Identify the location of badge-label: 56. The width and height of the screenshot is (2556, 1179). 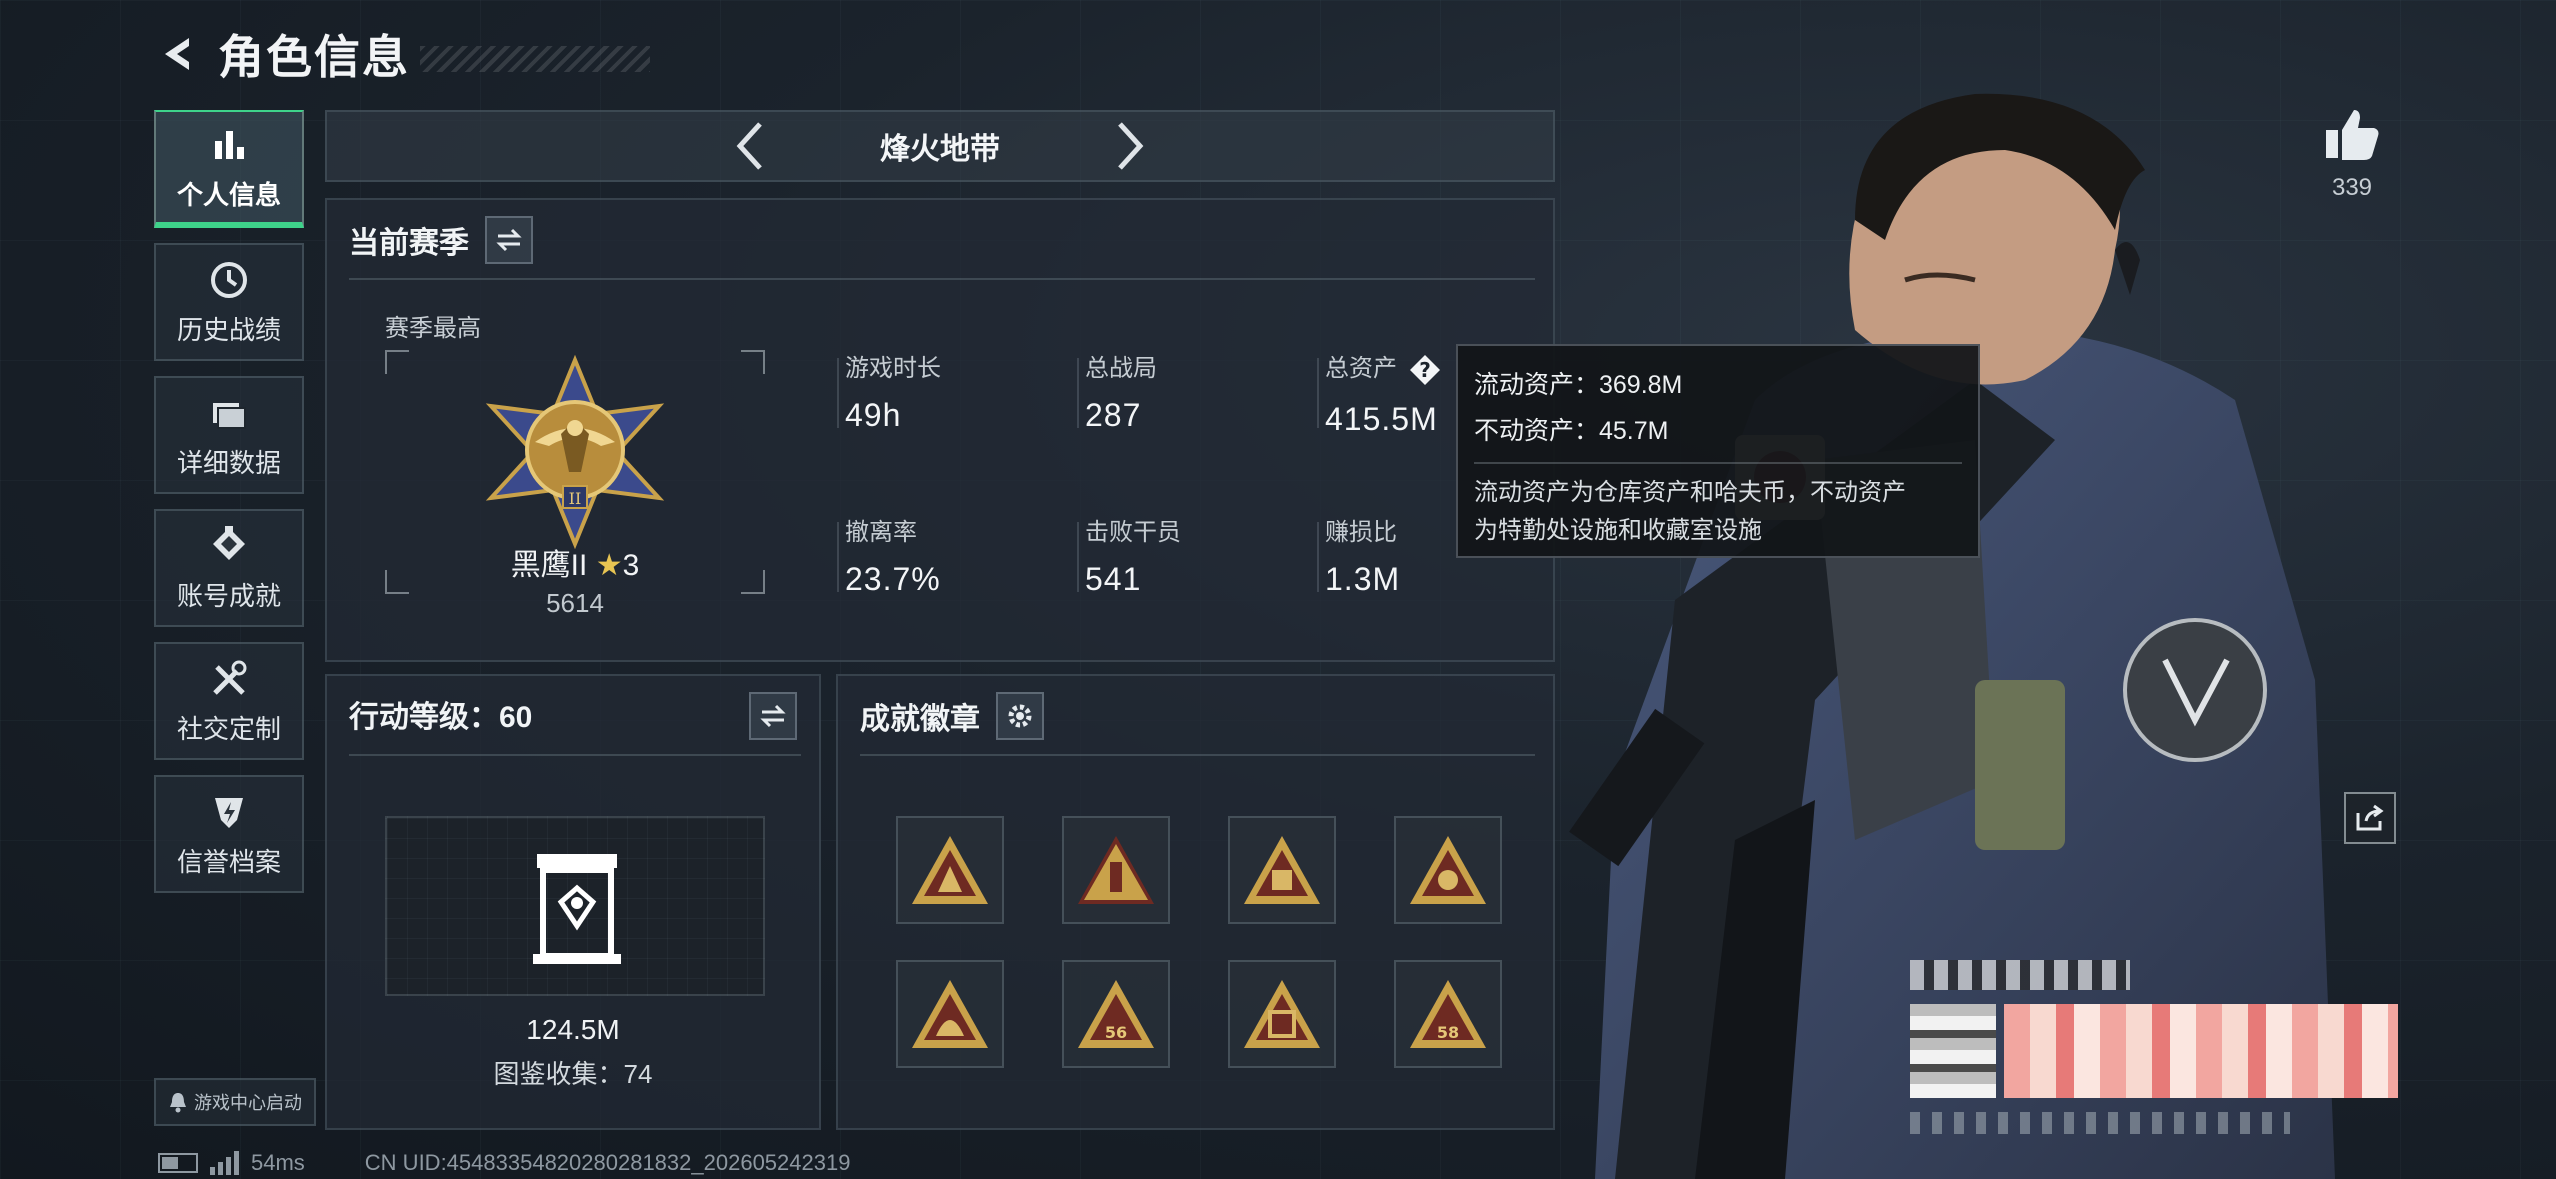
(1116, 1032).